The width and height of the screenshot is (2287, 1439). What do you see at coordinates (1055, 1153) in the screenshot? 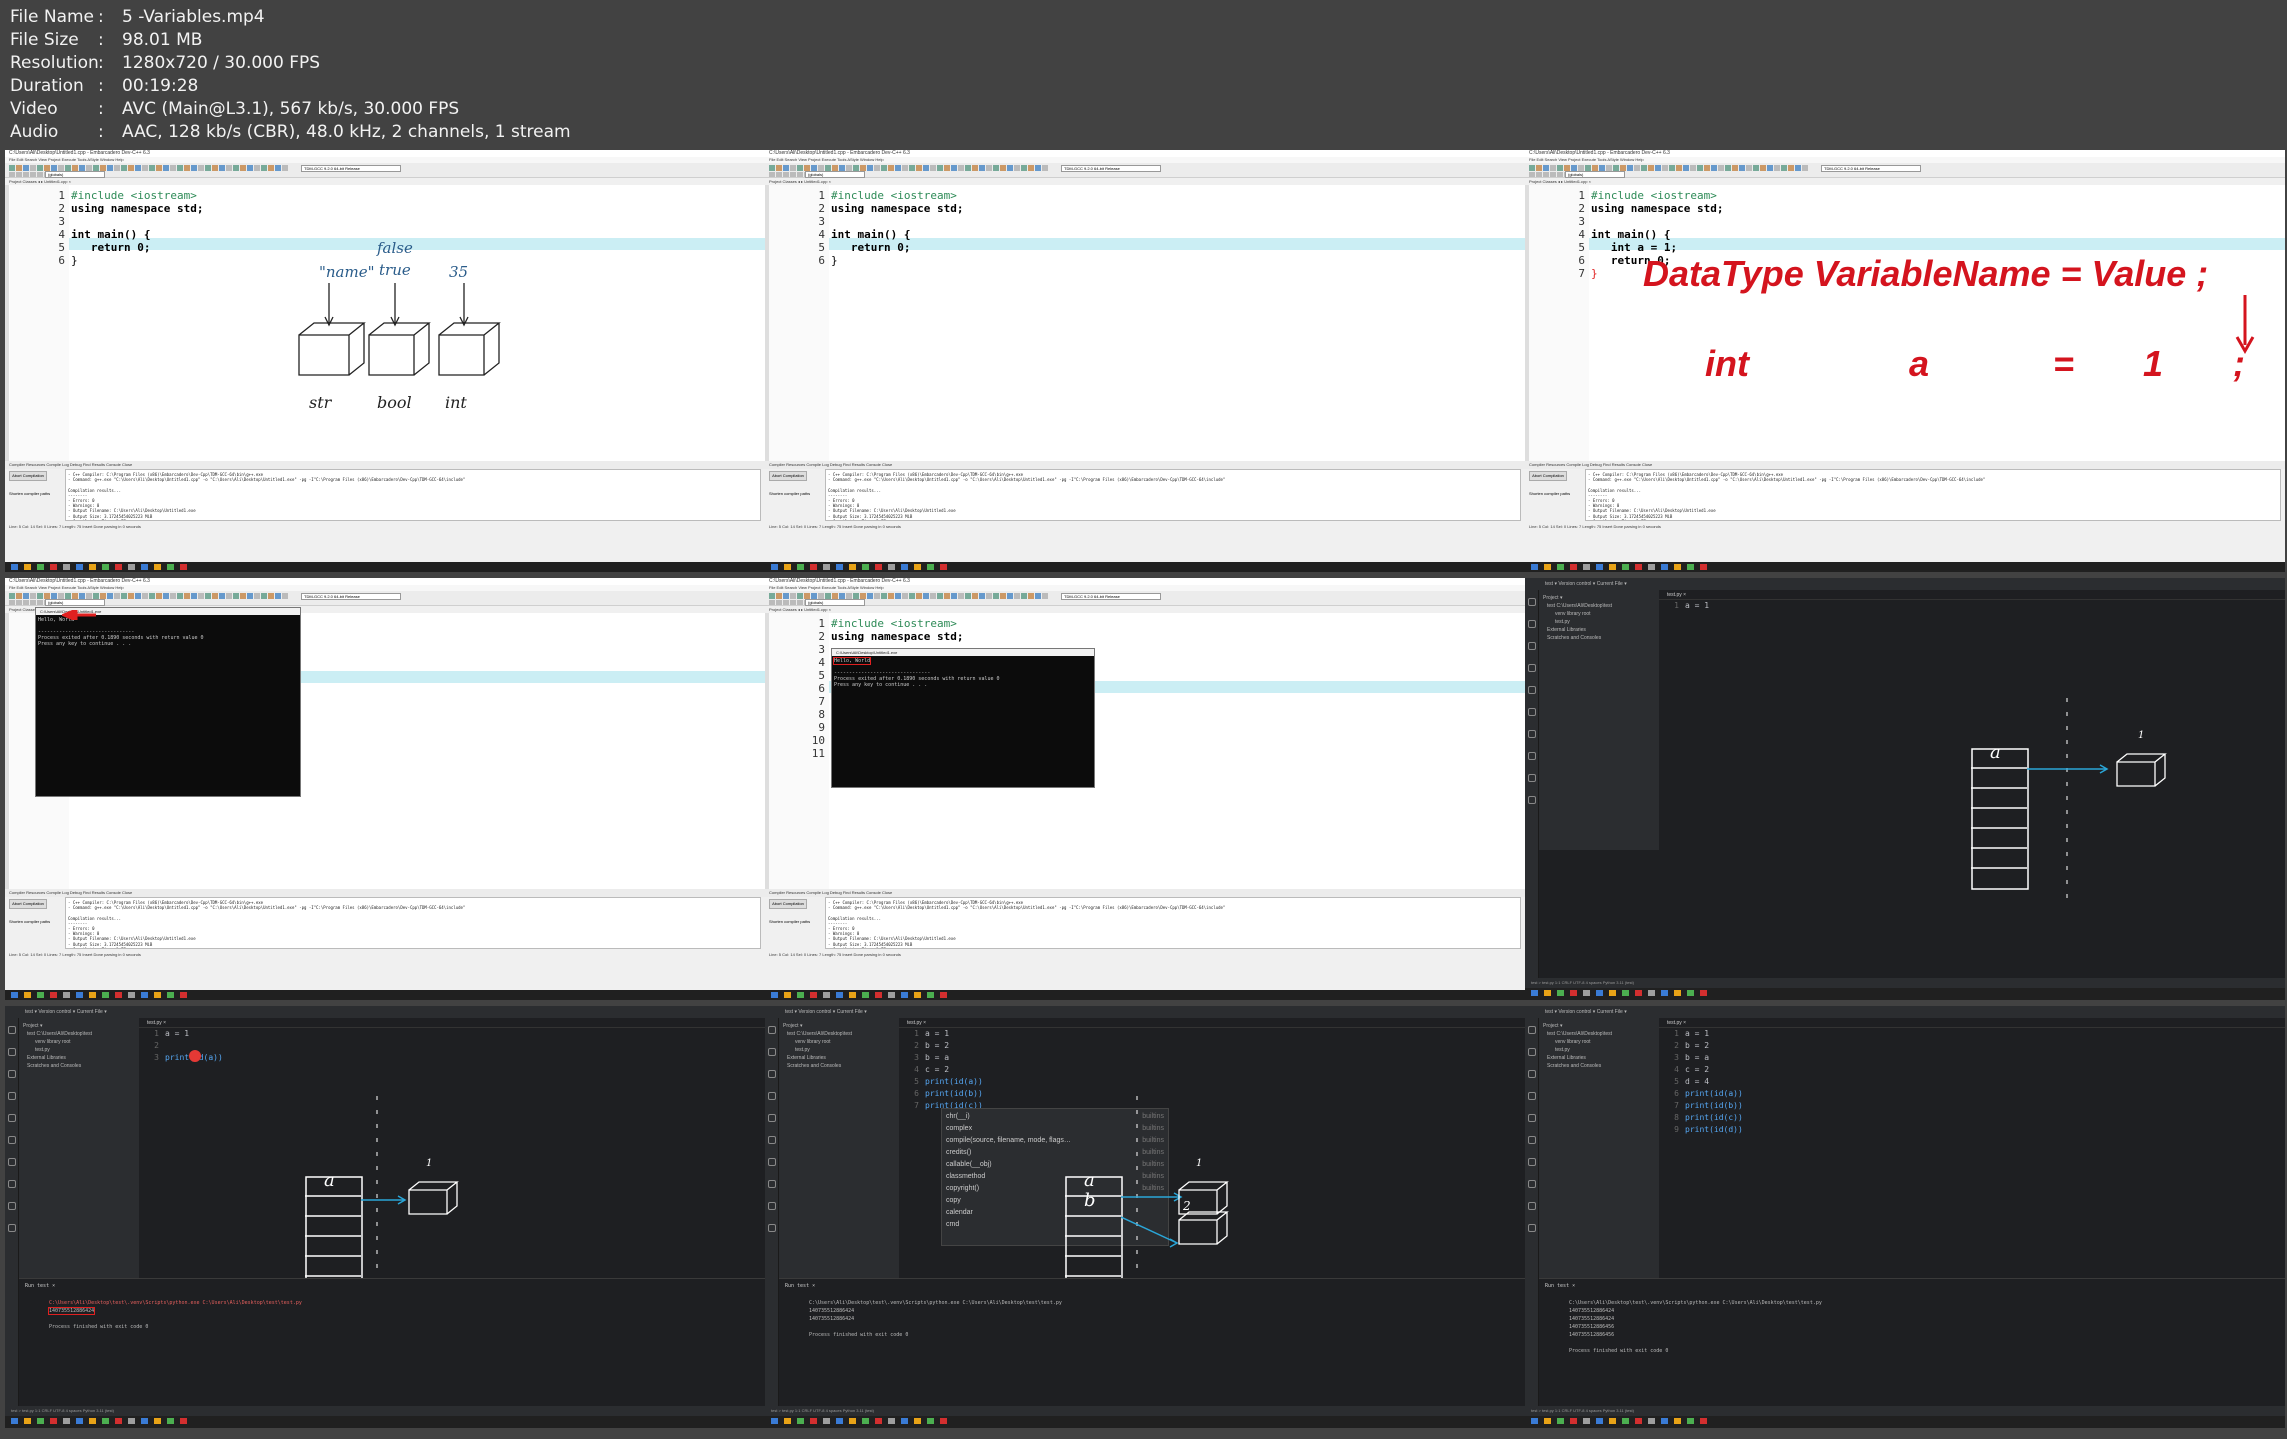
I see `autocomplete-item: credits() builtins` at bounding box center [1055, 1153].